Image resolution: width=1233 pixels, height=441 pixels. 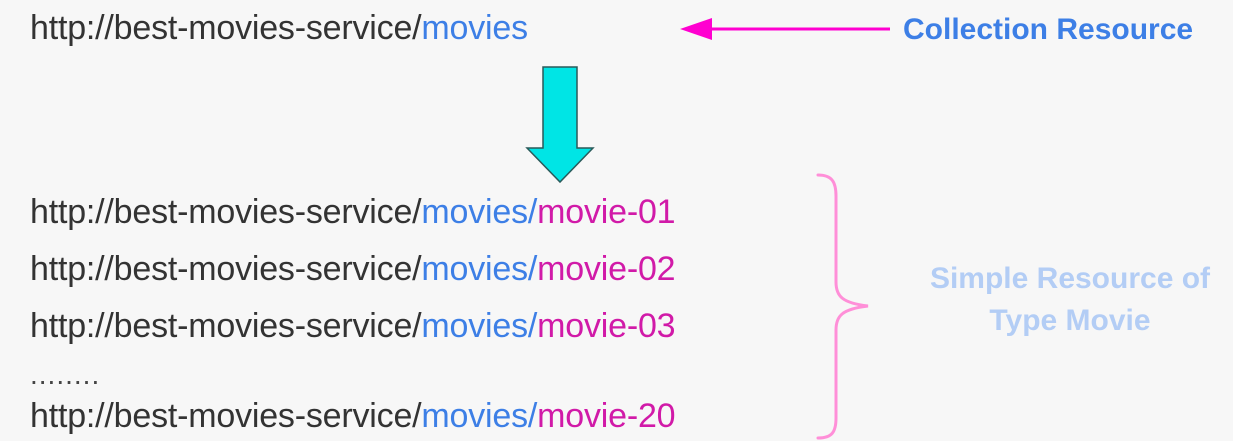 What do you see at coordinates (842, 306) in the screenshot?
I see `curly-brace` at bounding box center [842, 306].